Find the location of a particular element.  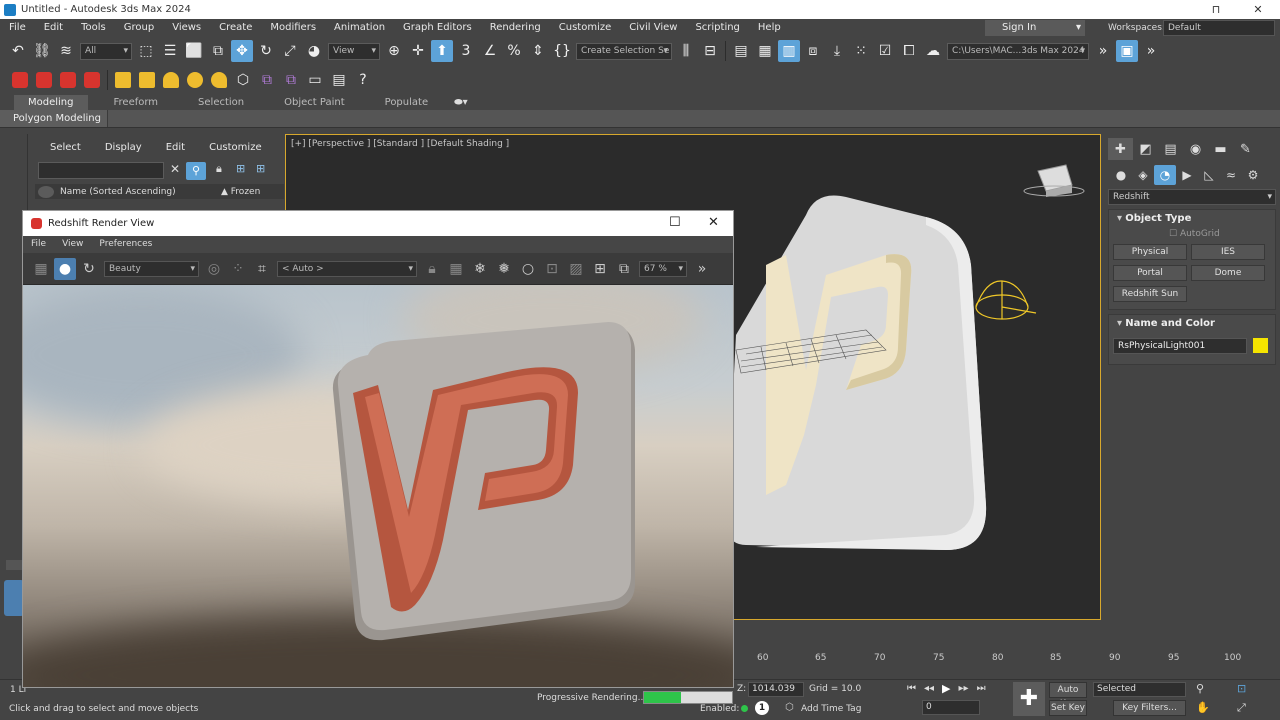

pivot-center-icon: ⊕ is located at coordinates (394, 51).